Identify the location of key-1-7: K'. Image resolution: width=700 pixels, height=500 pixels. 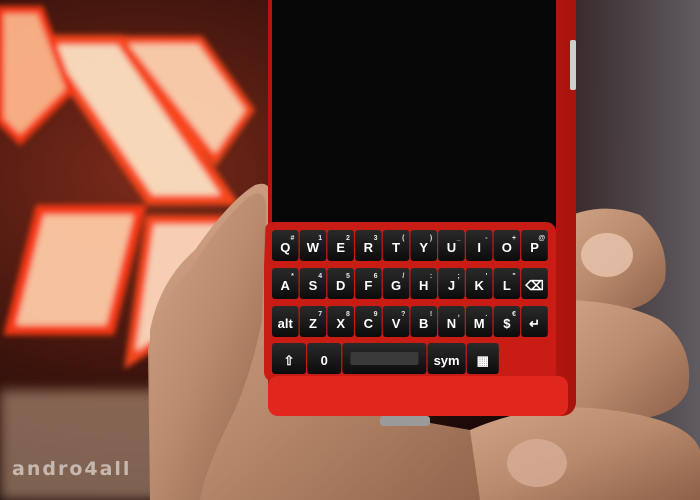
(479, 283).